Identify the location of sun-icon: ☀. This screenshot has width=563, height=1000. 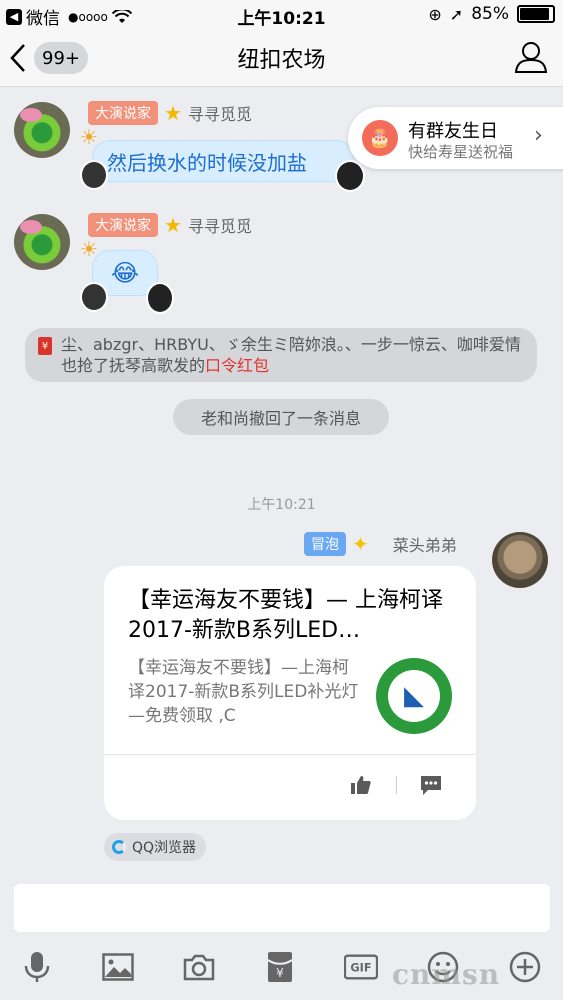
(89, 137).